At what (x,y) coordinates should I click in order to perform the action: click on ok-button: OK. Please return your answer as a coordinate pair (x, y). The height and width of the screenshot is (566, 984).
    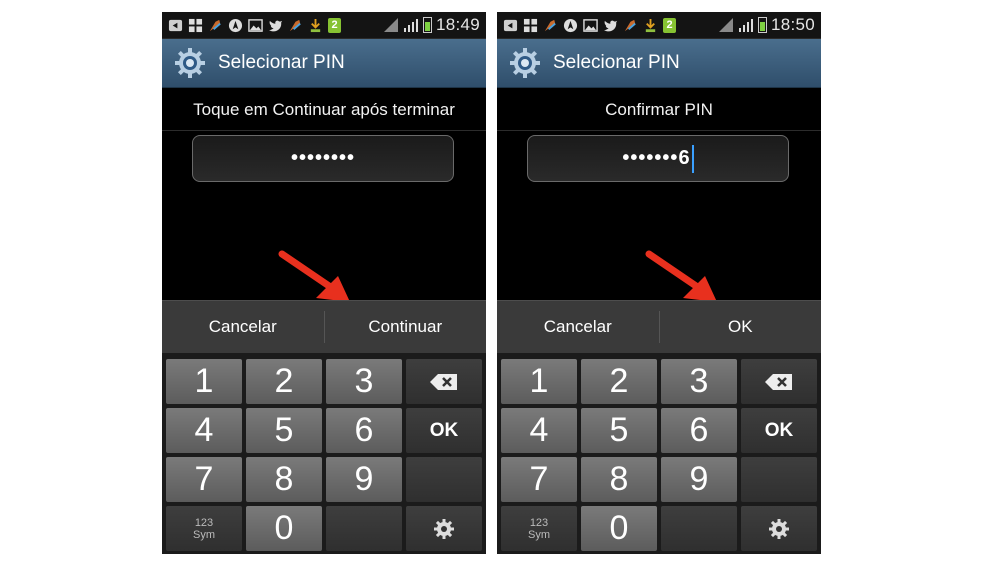
    Looking at the image, I should click on (741, 327).